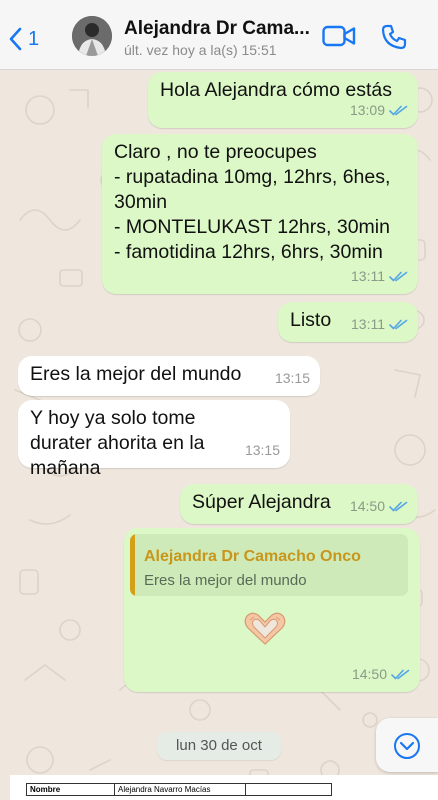 The image size is (438, 800). I want to click on table-row: Nombre Alejandra Navarro Macías, so click(179, 789).